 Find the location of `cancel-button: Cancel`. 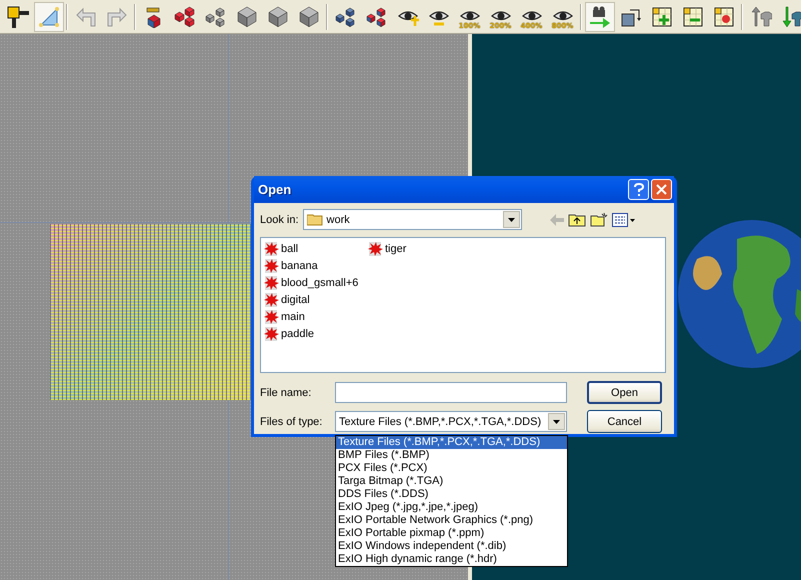

cancel-button: Cancel is located at coordinates (624, 421).